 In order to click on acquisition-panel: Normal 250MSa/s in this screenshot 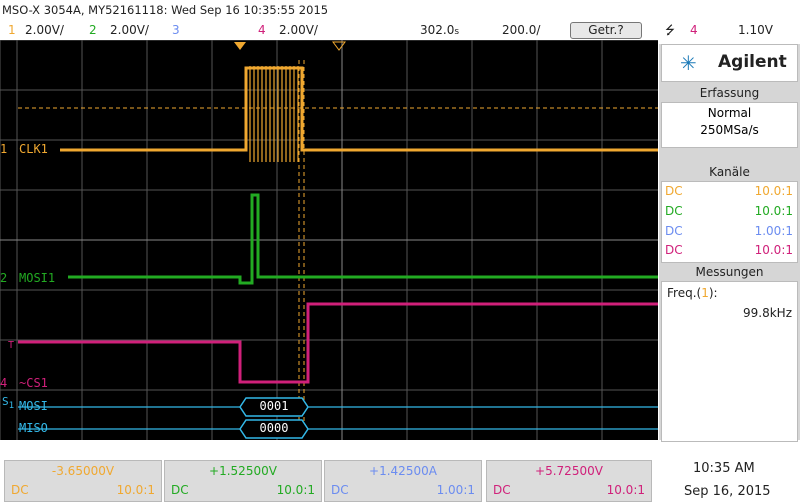, I will do `click(729, 125)`.